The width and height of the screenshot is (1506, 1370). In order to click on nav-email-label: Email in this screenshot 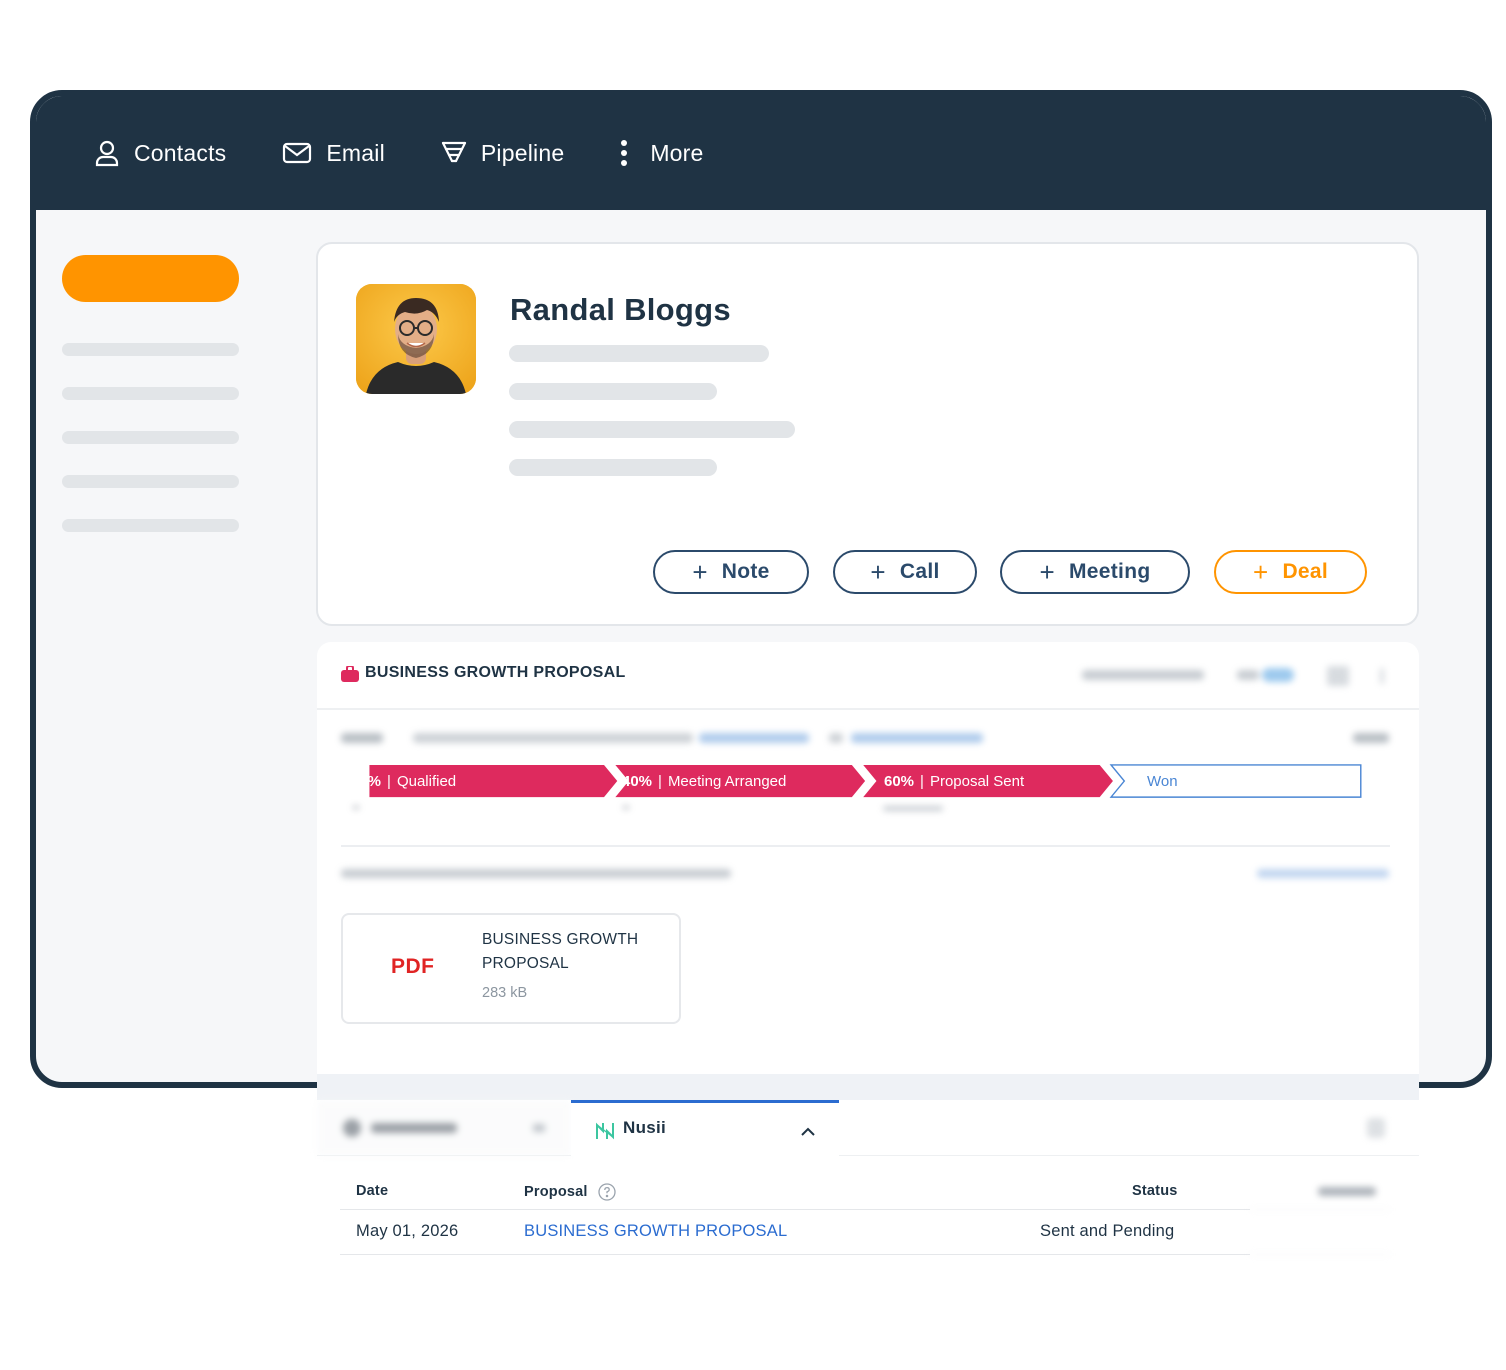, I will do `click(355, 152)`.